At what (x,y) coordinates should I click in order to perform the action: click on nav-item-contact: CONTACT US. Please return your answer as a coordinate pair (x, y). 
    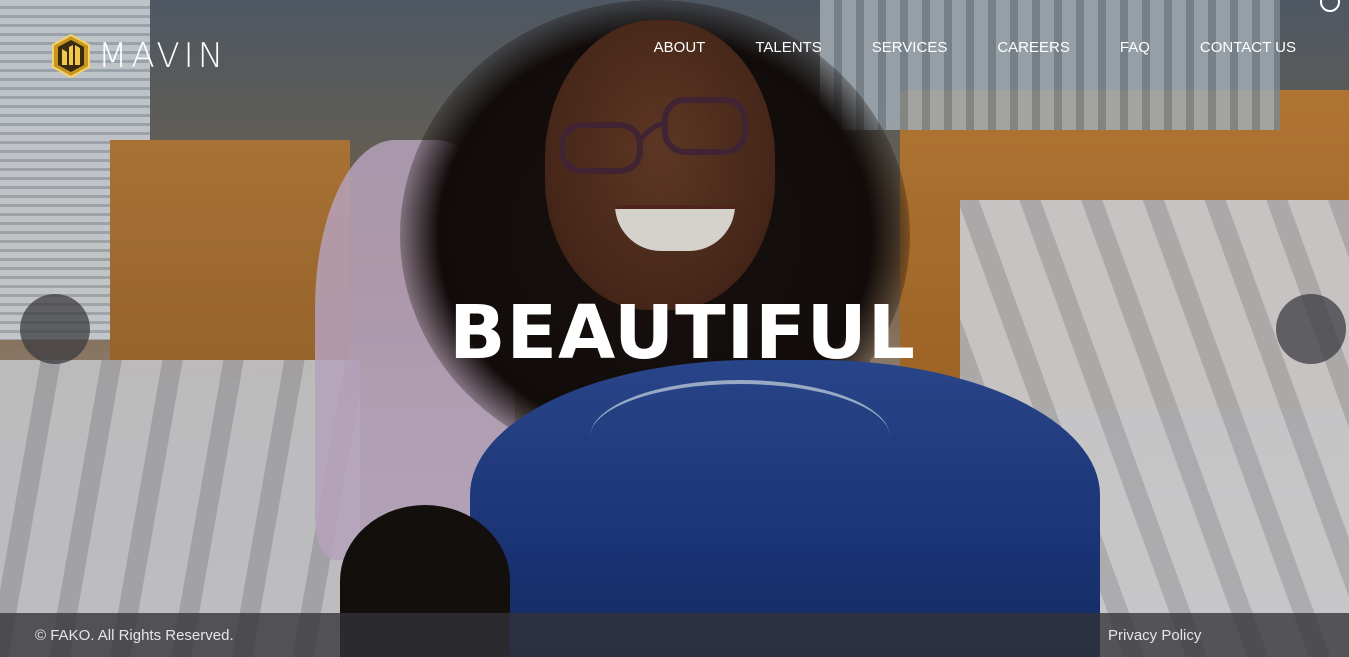
    Looking at the image, I should click on (1248, 48).